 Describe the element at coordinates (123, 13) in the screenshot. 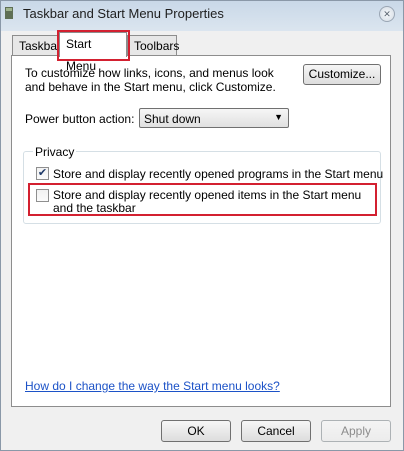

I see `window-title: Taskbar and Start Menu Properties` at that location.